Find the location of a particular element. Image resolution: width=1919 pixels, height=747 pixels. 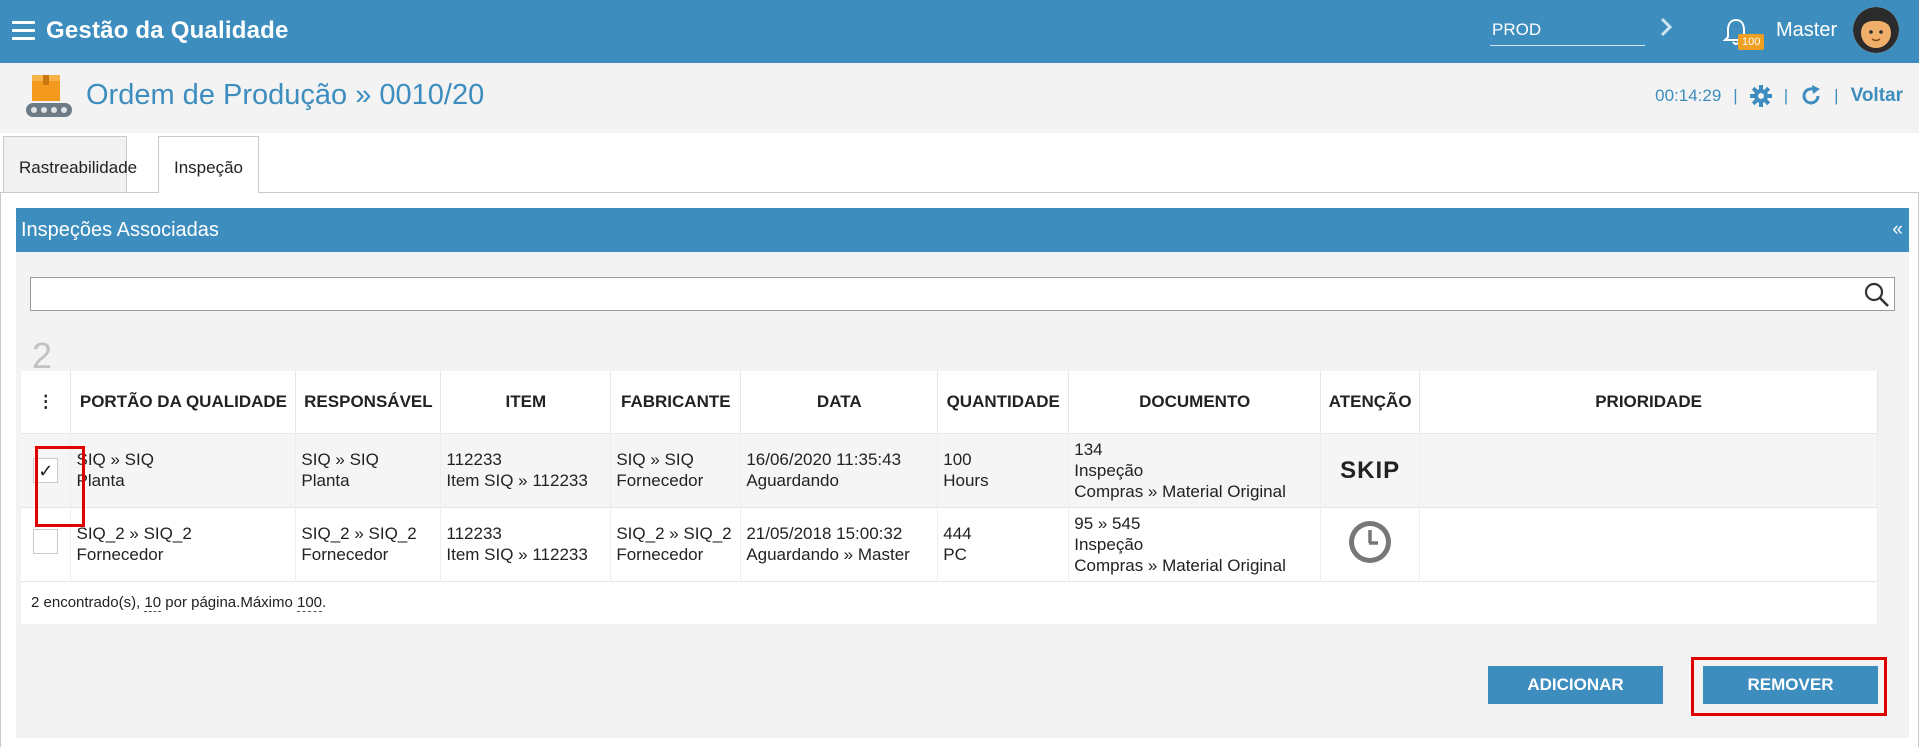

panel-header: Inspeções Associadas « is located at coordinates (962, 230).